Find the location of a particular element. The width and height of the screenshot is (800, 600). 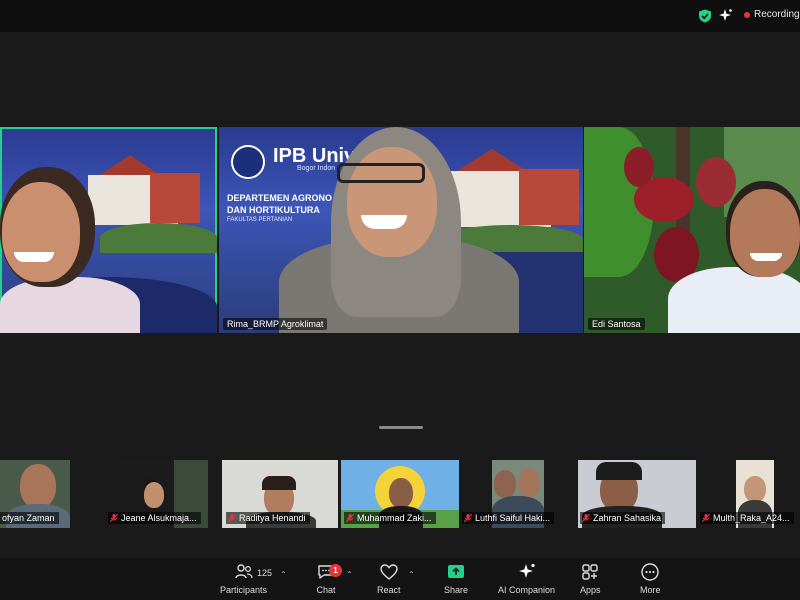

ai-companion-label: AI Companion is located at coordinates (527, 590).